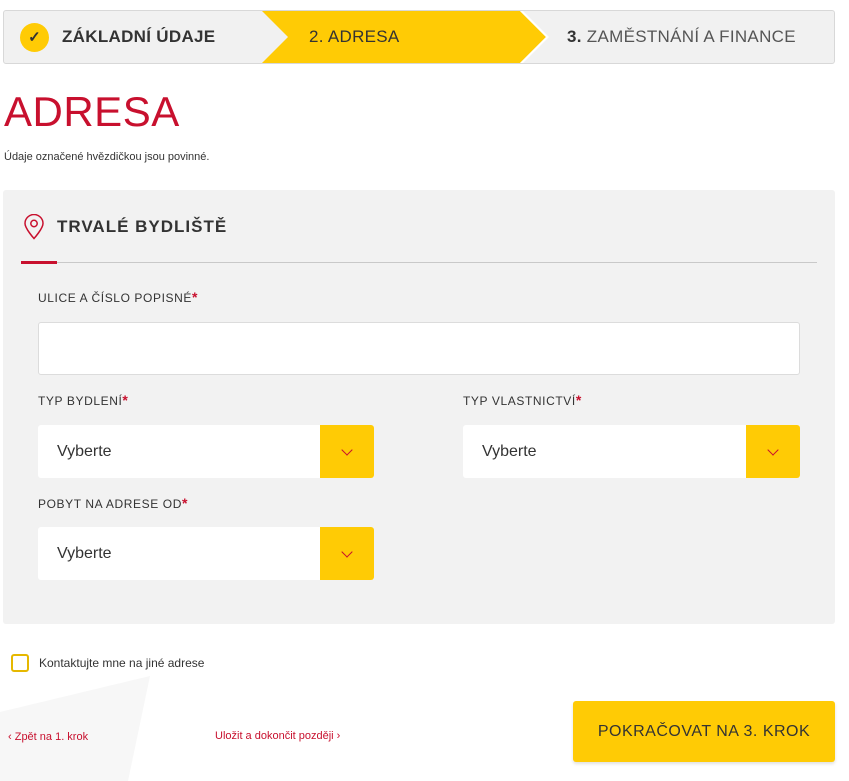  What do you see at coordinates (92, 111) in the screenshot?
I see `page-title: ADRESA` at bounding box center [92, 111].